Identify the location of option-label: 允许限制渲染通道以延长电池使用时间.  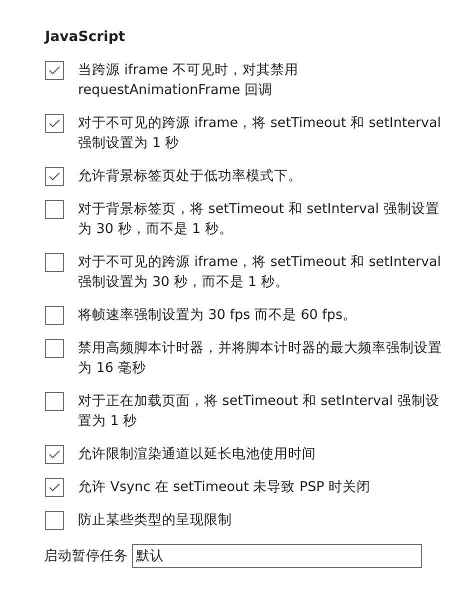
(197, 454).